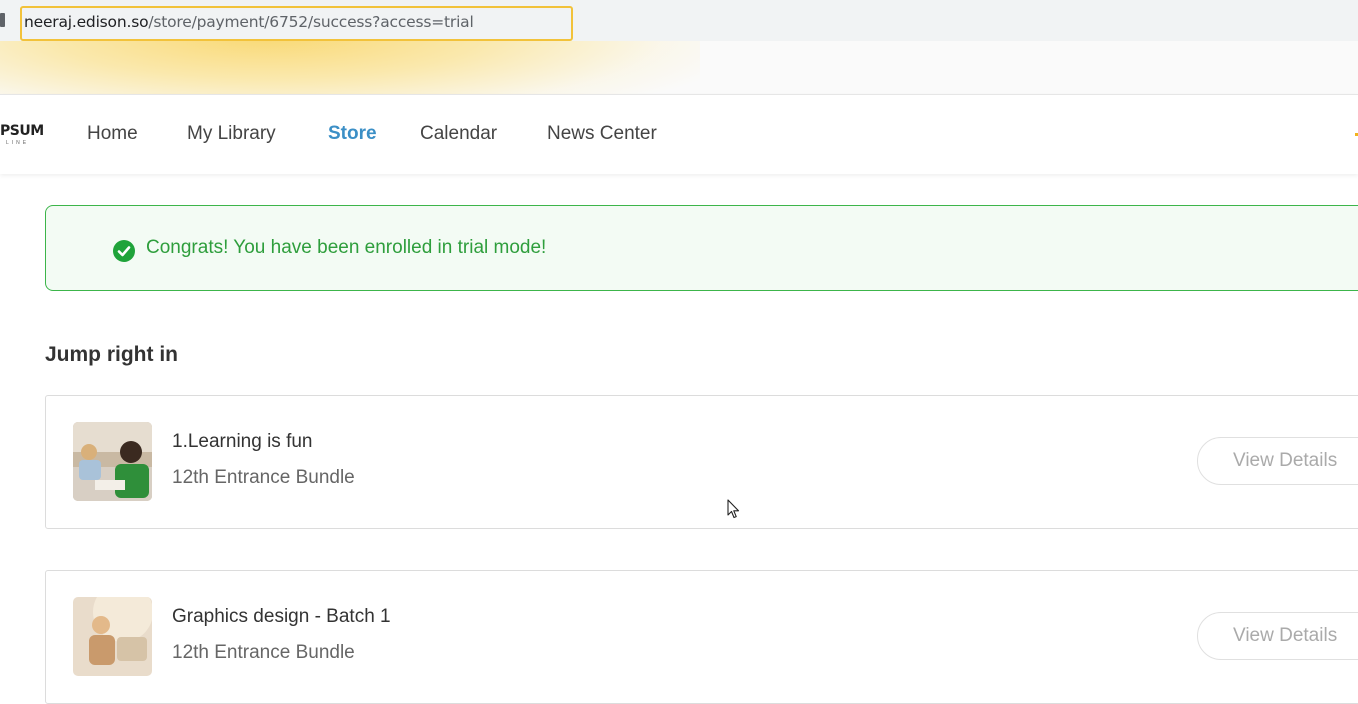 Image resolution: width=1358 pixels, height=704 pixels. I want to click on banner-gradient, so click(350, 67).